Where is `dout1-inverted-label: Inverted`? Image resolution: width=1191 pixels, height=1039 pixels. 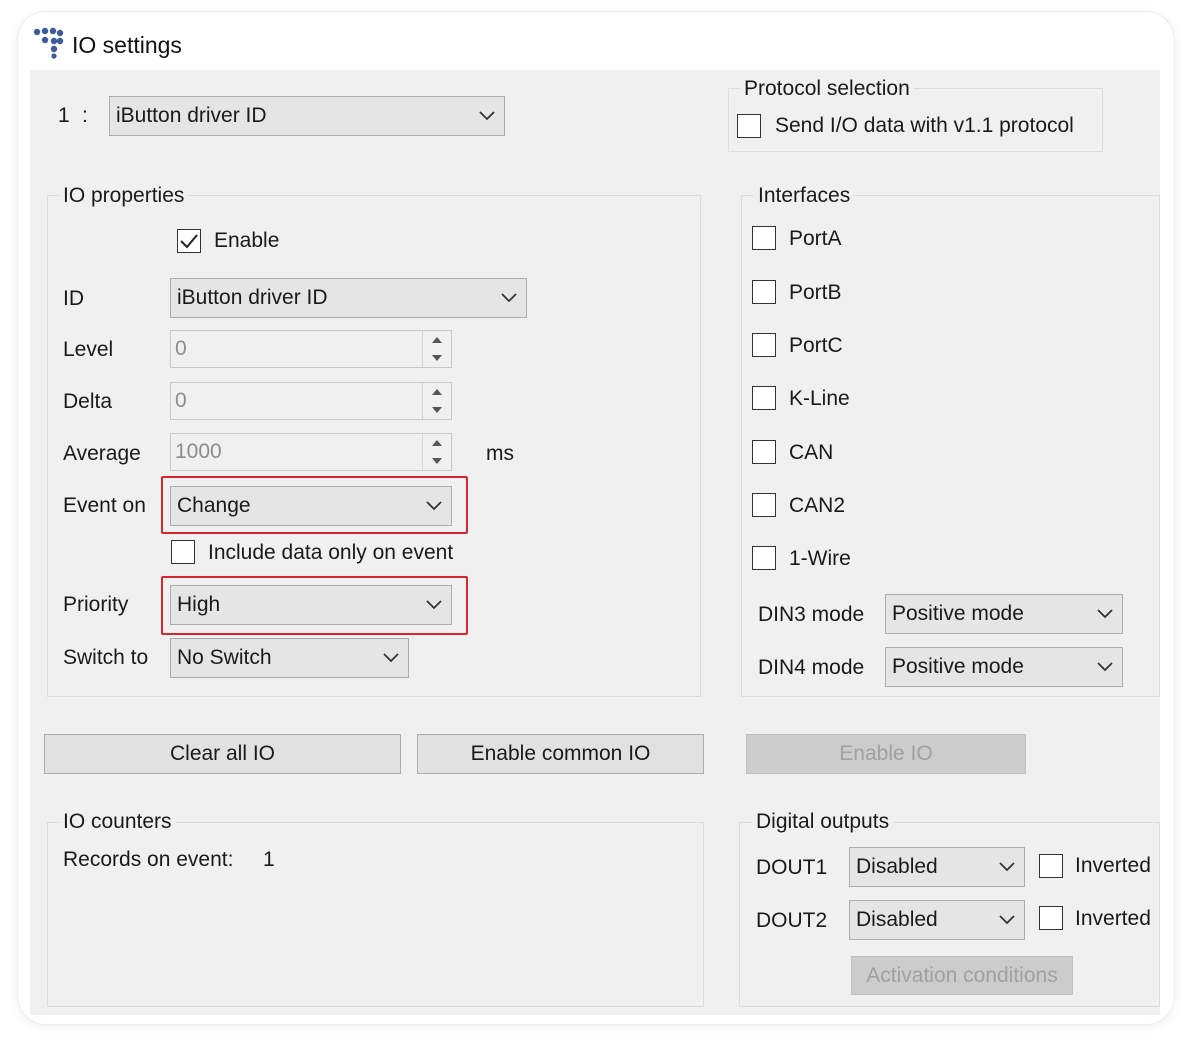 dout1-inverted-label: Inverted is located at coordinates (1113, 865).